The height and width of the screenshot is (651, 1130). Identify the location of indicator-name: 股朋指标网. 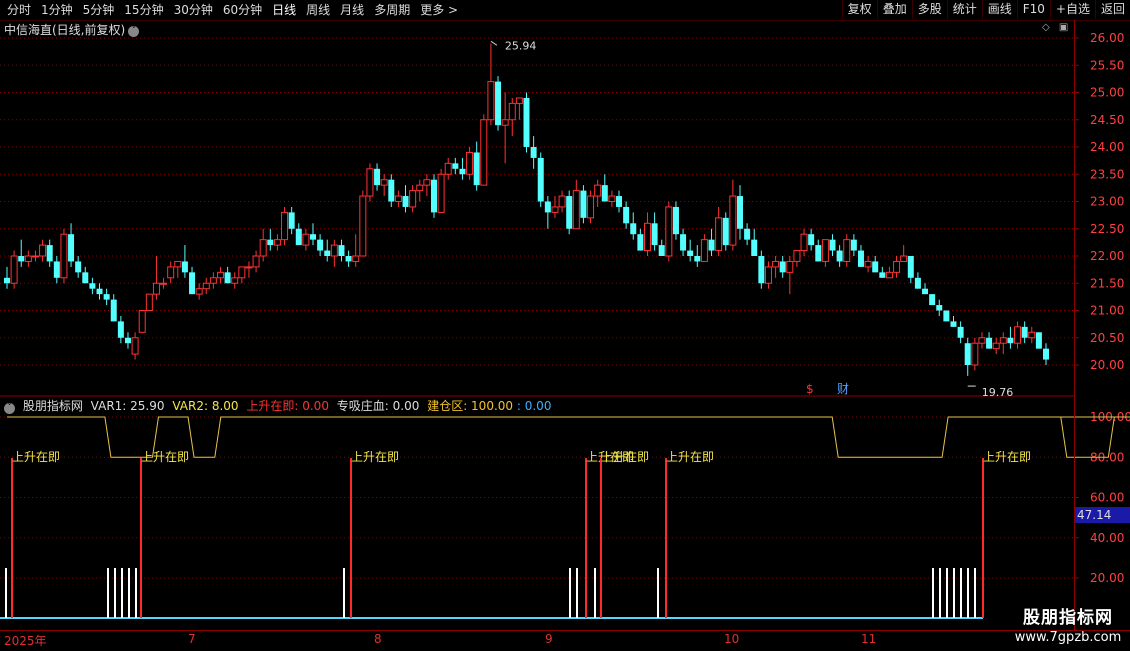
(53, 406).